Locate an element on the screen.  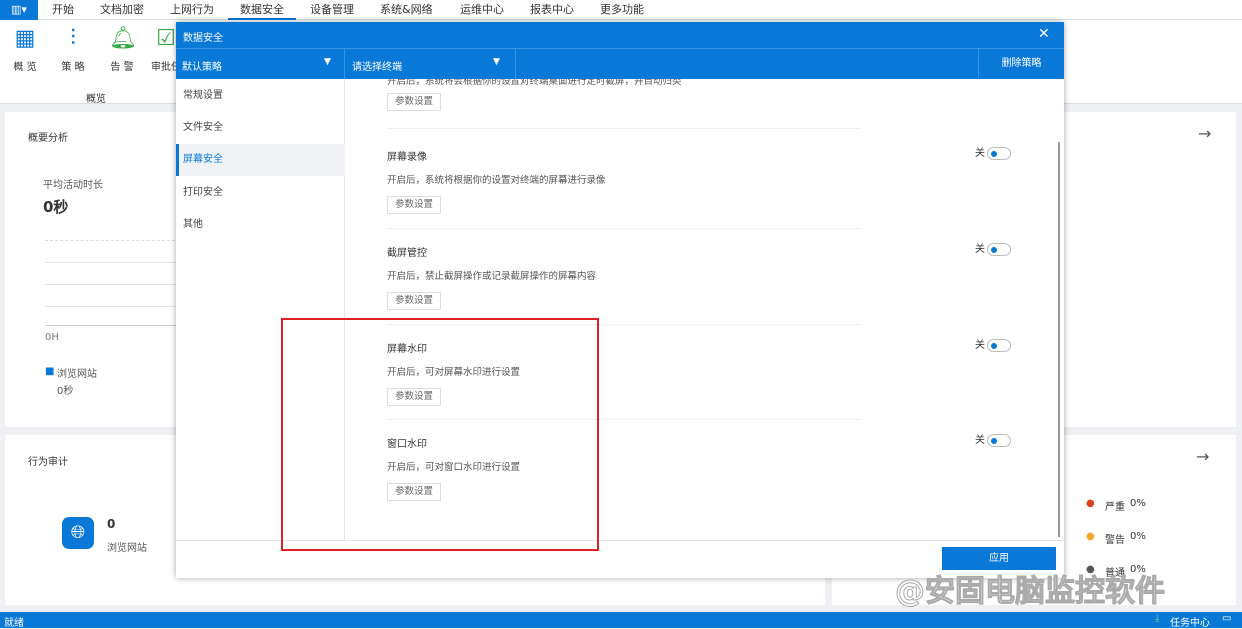
audit-label: 浏览网站 is located at coordinates (127, 548).